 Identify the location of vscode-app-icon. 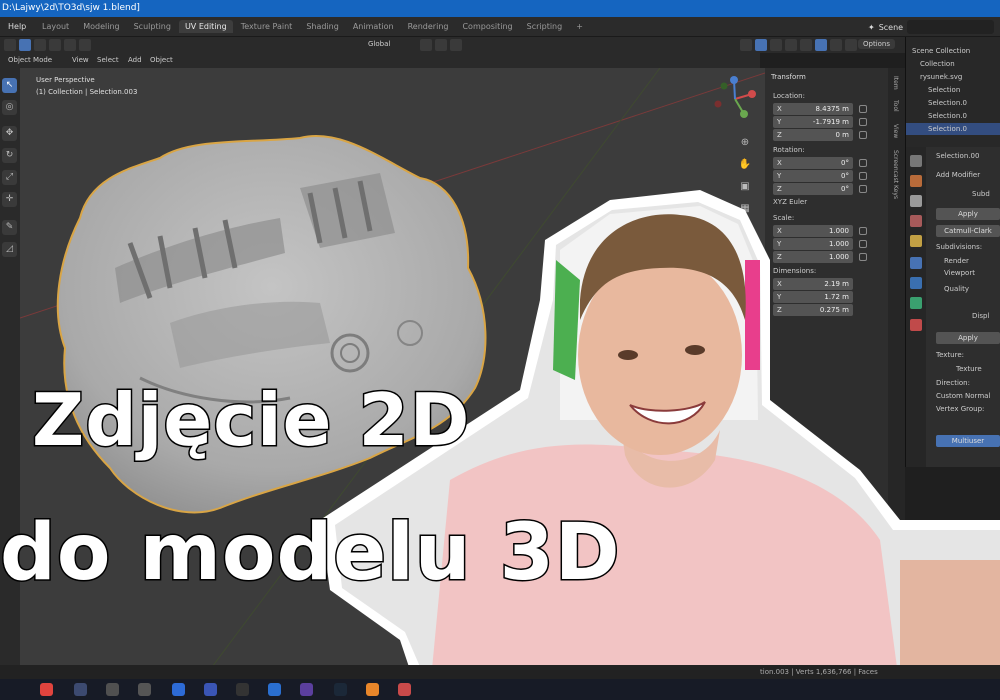
(274, 689).